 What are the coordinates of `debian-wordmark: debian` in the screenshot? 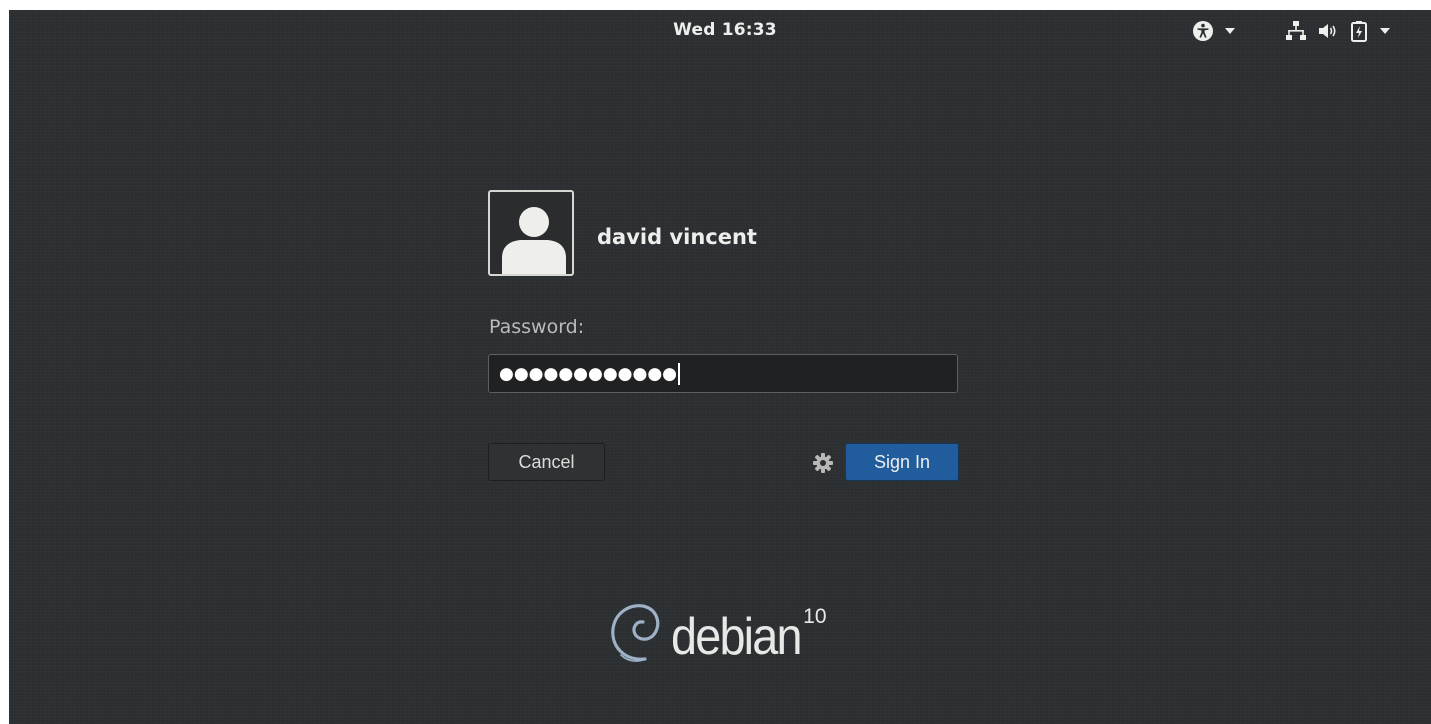 It's located at (737, 637).